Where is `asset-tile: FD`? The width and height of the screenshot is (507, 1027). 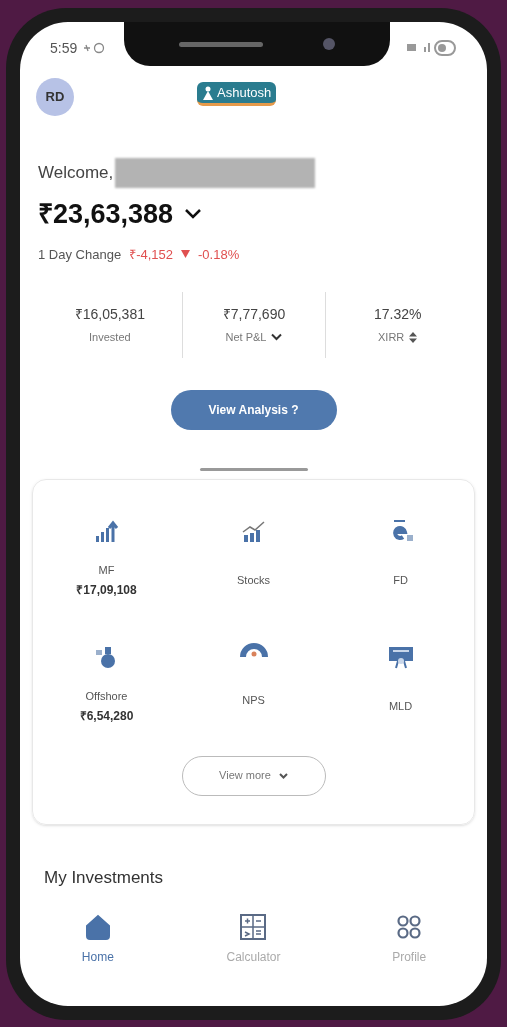
asset-tile: FD is located at coordinates (400, 565).